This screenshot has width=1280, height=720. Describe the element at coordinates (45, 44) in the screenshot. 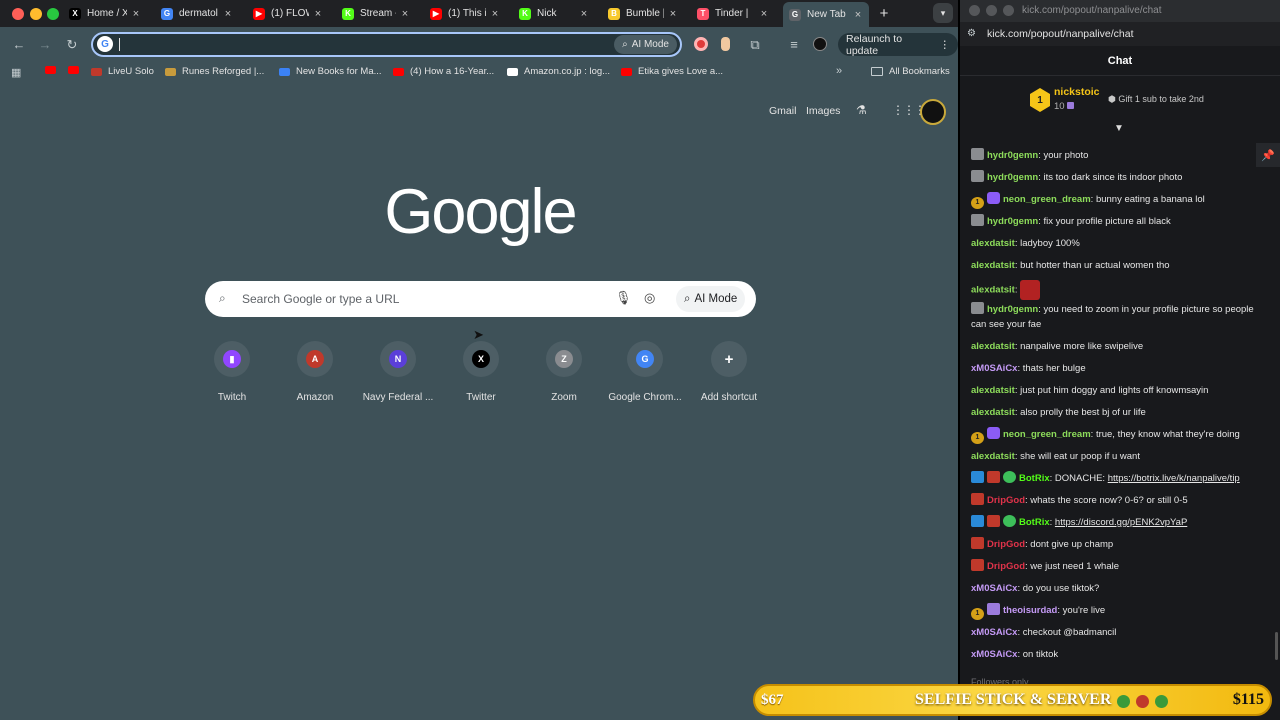

I see `forward-icon: →` at that location.